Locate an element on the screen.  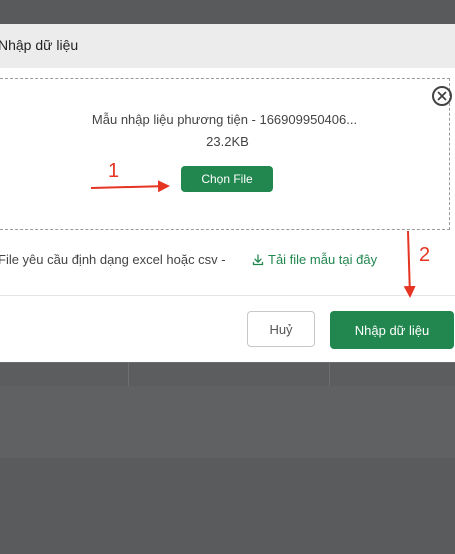
backdrop-top is located at coordinates (227, 12).